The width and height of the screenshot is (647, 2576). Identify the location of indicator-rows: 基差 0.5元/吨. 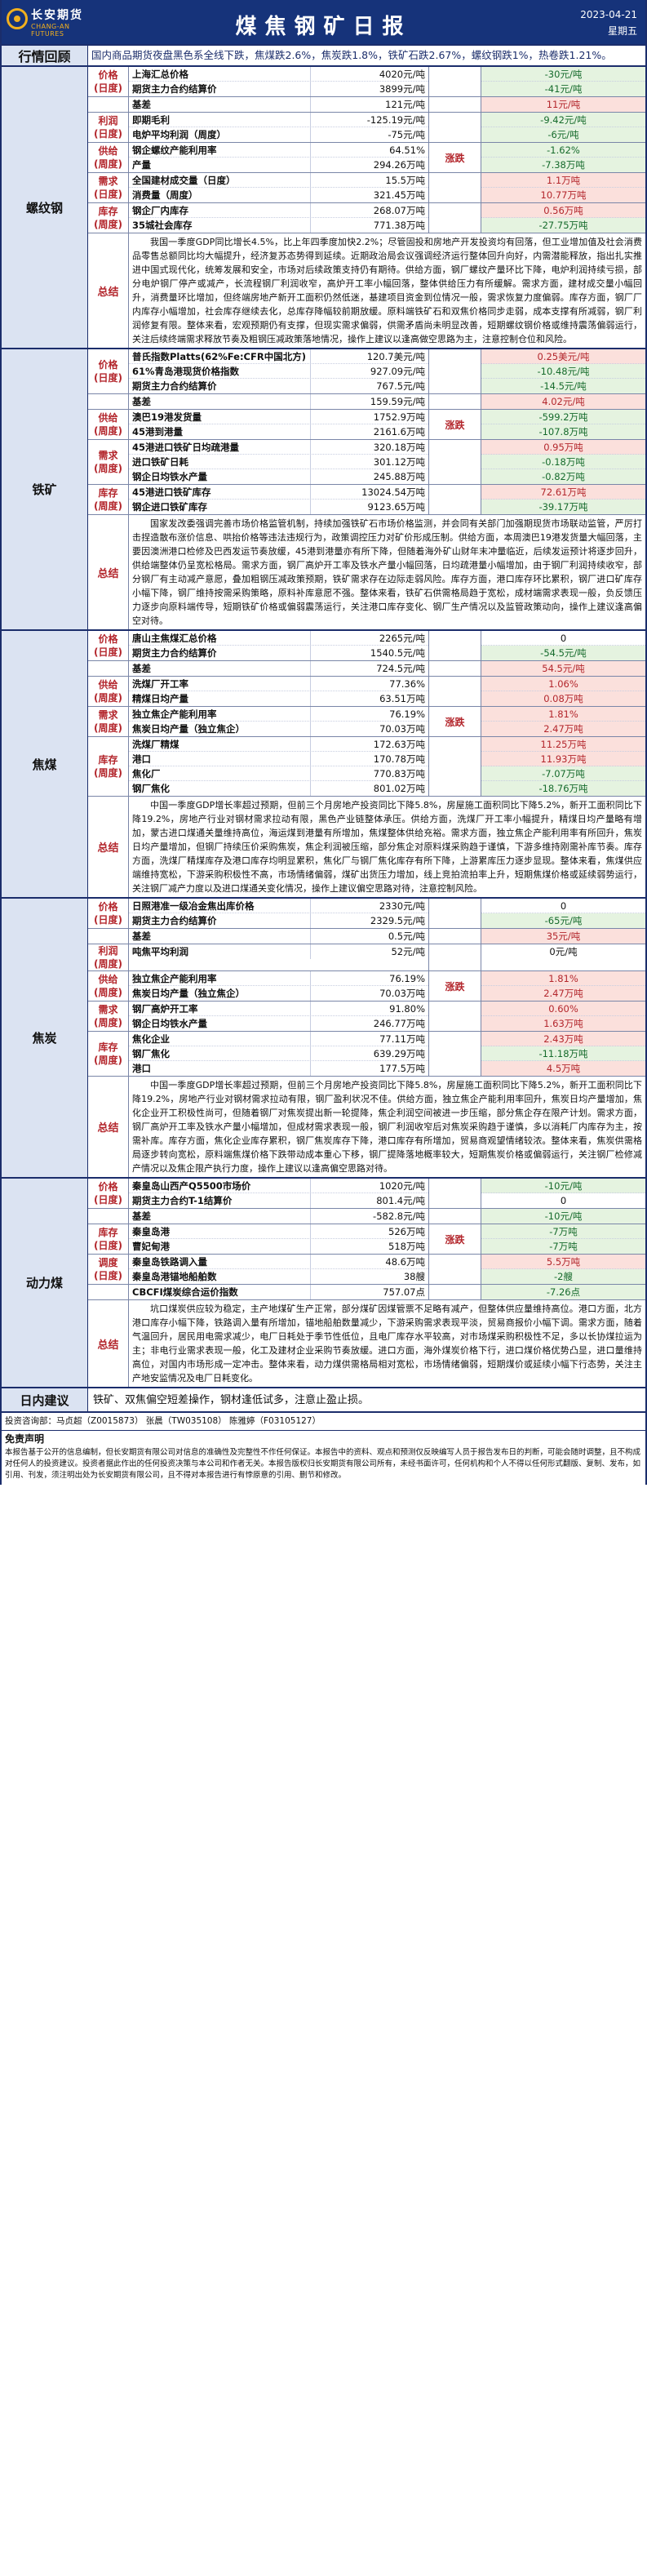
(279, 936).